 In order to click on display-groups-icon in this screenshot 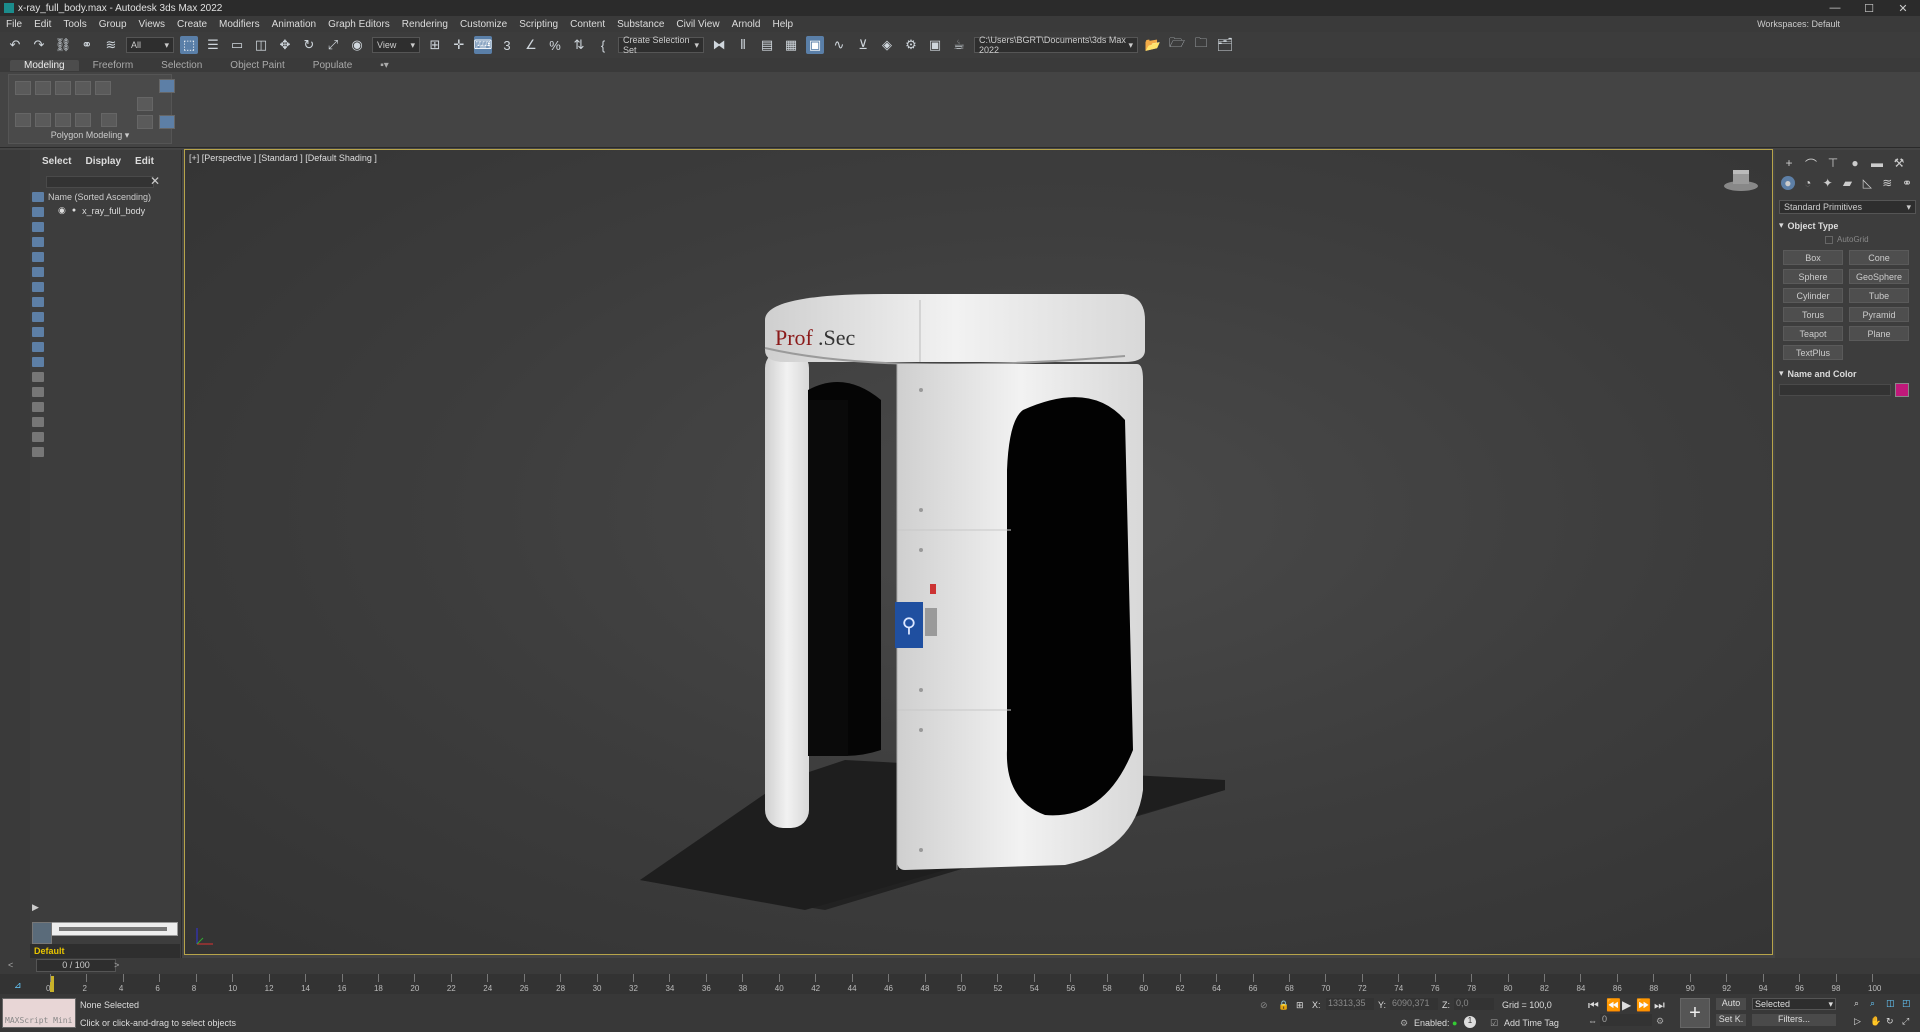, I will do `click(38, 287)`.